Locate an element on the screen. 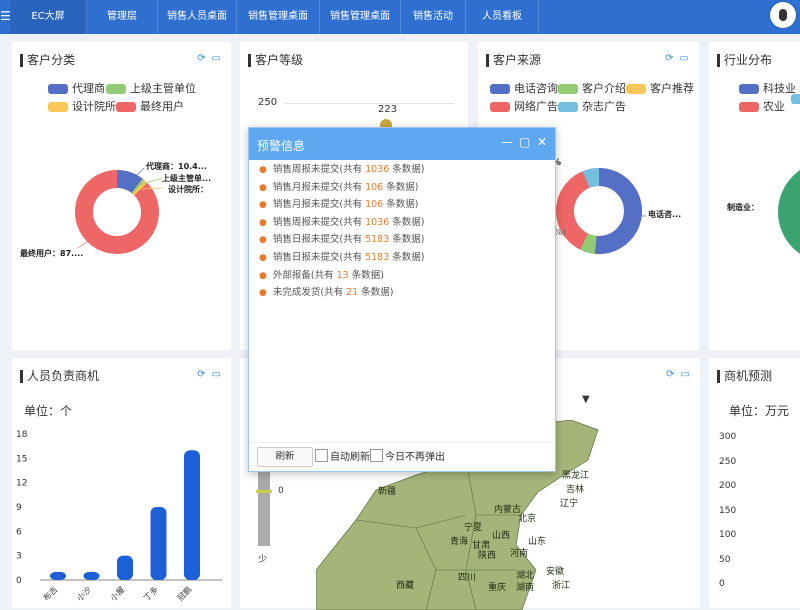 Image resolution: width=800 pixels, height=610 pixels. refresh-button: 刷新 is located at coordinates (285, 457).